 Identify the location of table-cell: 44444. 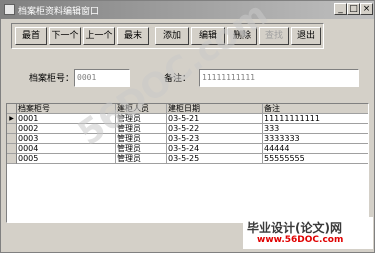
(315, 149).